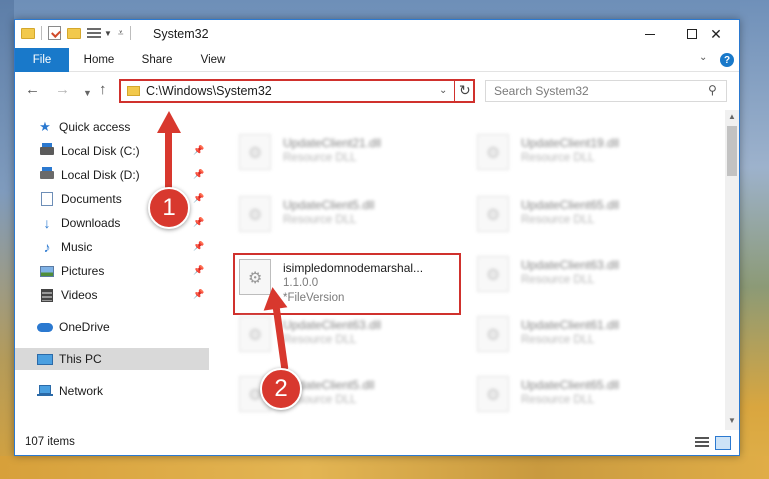 The image size is (769, 479). Describe the element at coordinates (157, 60) in the screenshot. I see `tab-share: Share` at that location.